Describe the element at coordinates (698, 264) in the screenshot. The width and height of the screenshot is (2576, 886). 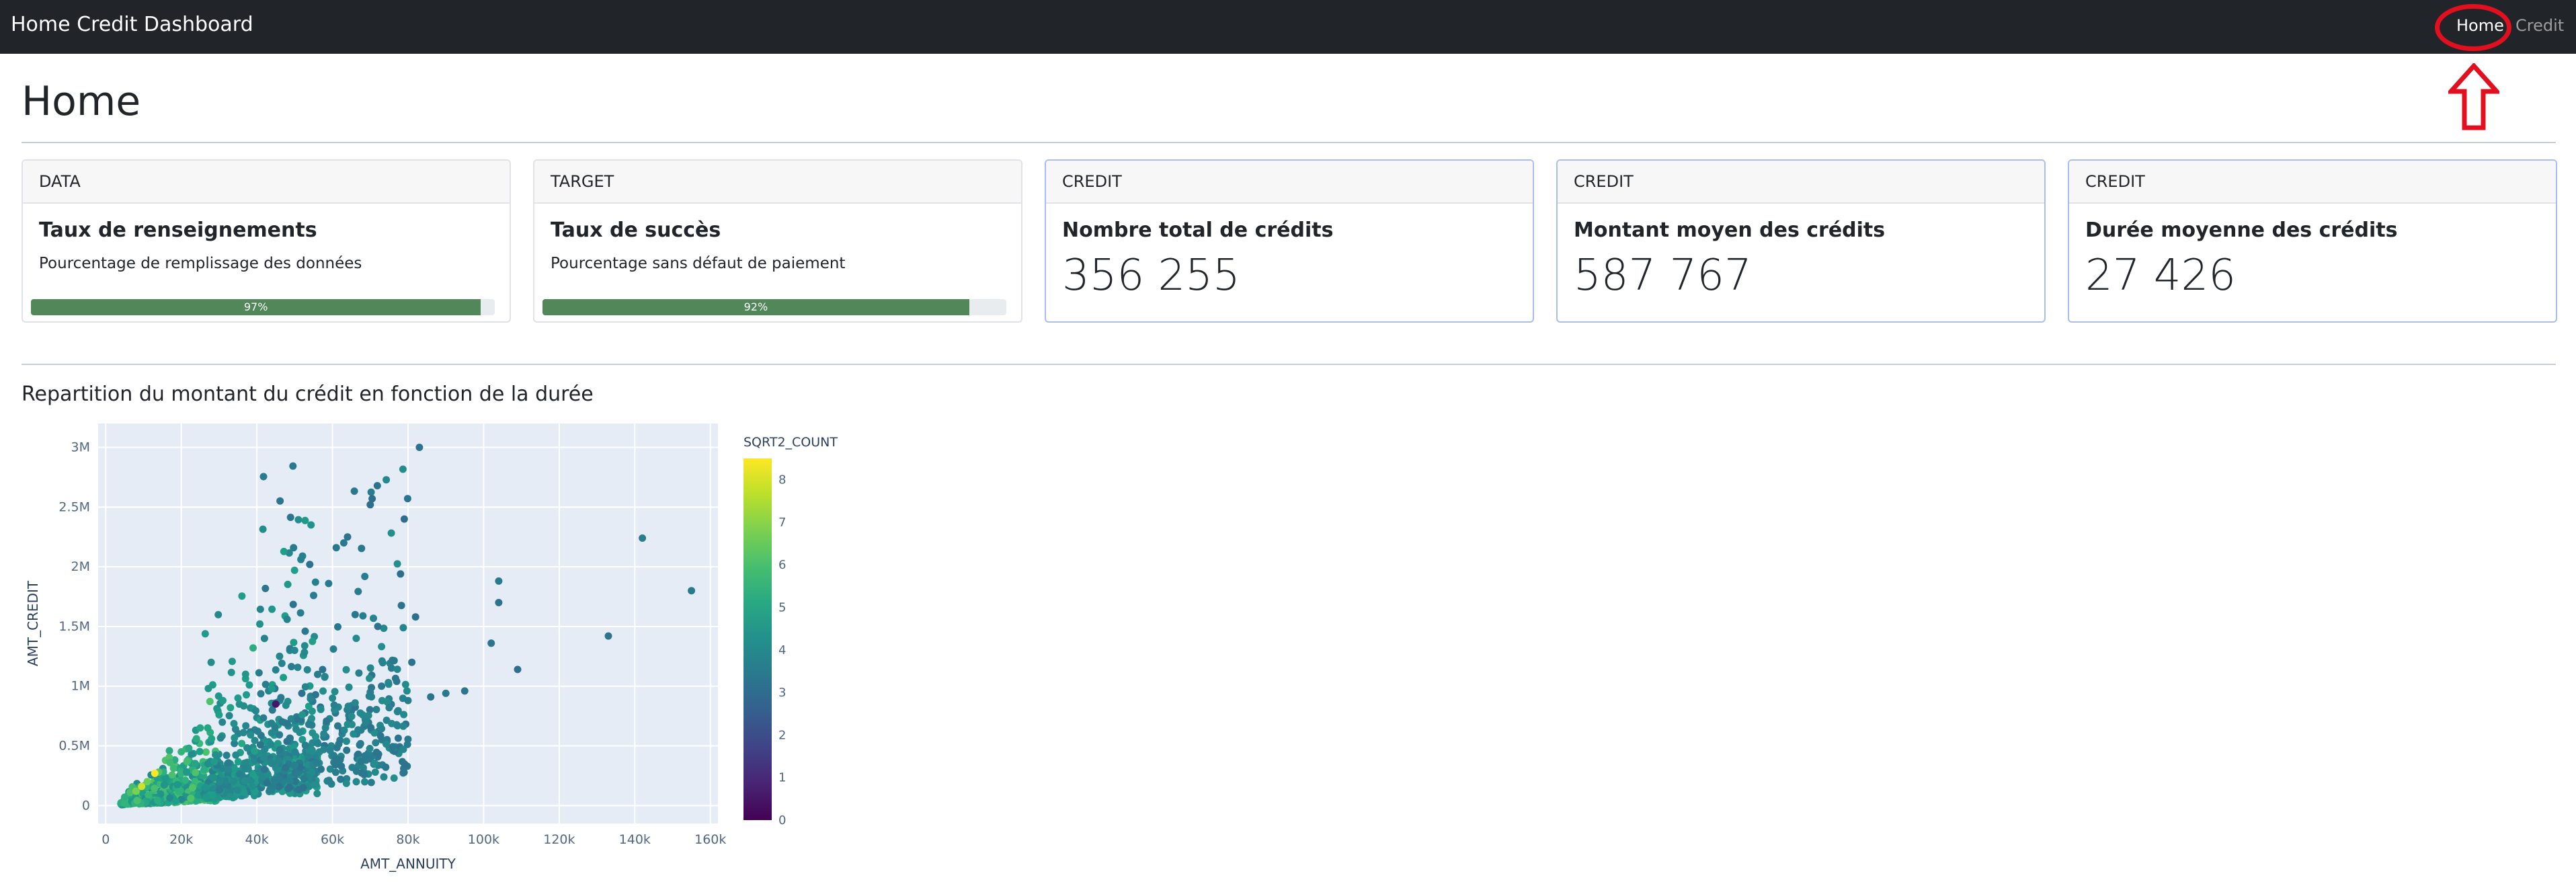
I see `card-text: Pourcentage sans défaut de paiement` at that location.